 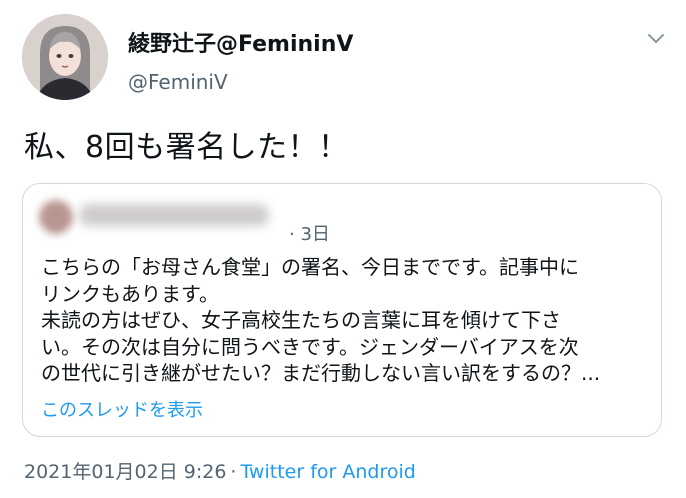 What do you see at coordinates (301, 320) in the screenshot?
I see `quoted-text-line: 未読の方はぜひ、女子高校生たちの言葉に耳を傾けて下さ` at bounding box center [301, 320].